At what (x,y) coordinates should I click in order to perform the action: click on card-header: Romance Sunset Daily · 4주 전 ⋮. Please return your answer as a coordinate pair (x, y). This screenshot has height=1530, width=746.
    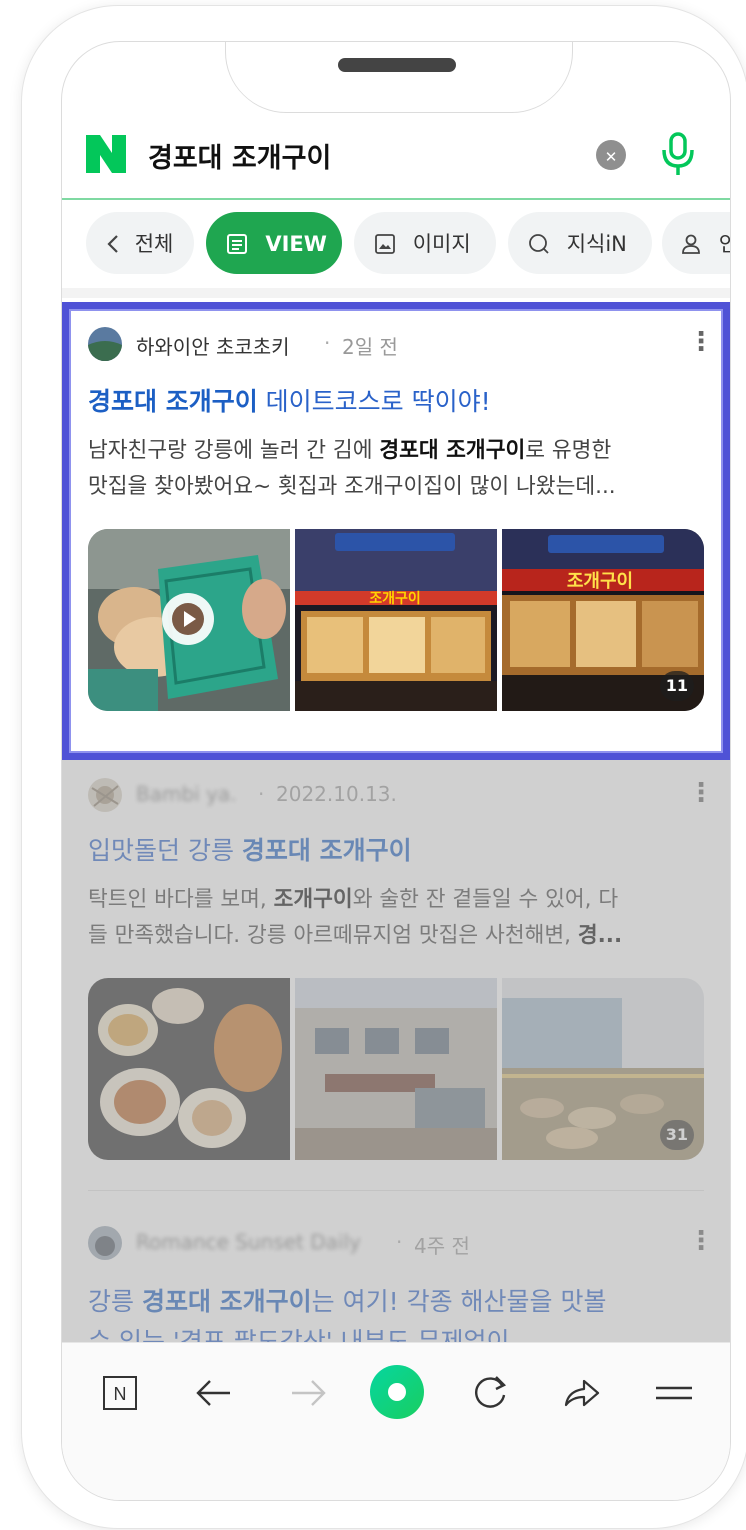
    Looking at the image, I should click on (401, 1243).